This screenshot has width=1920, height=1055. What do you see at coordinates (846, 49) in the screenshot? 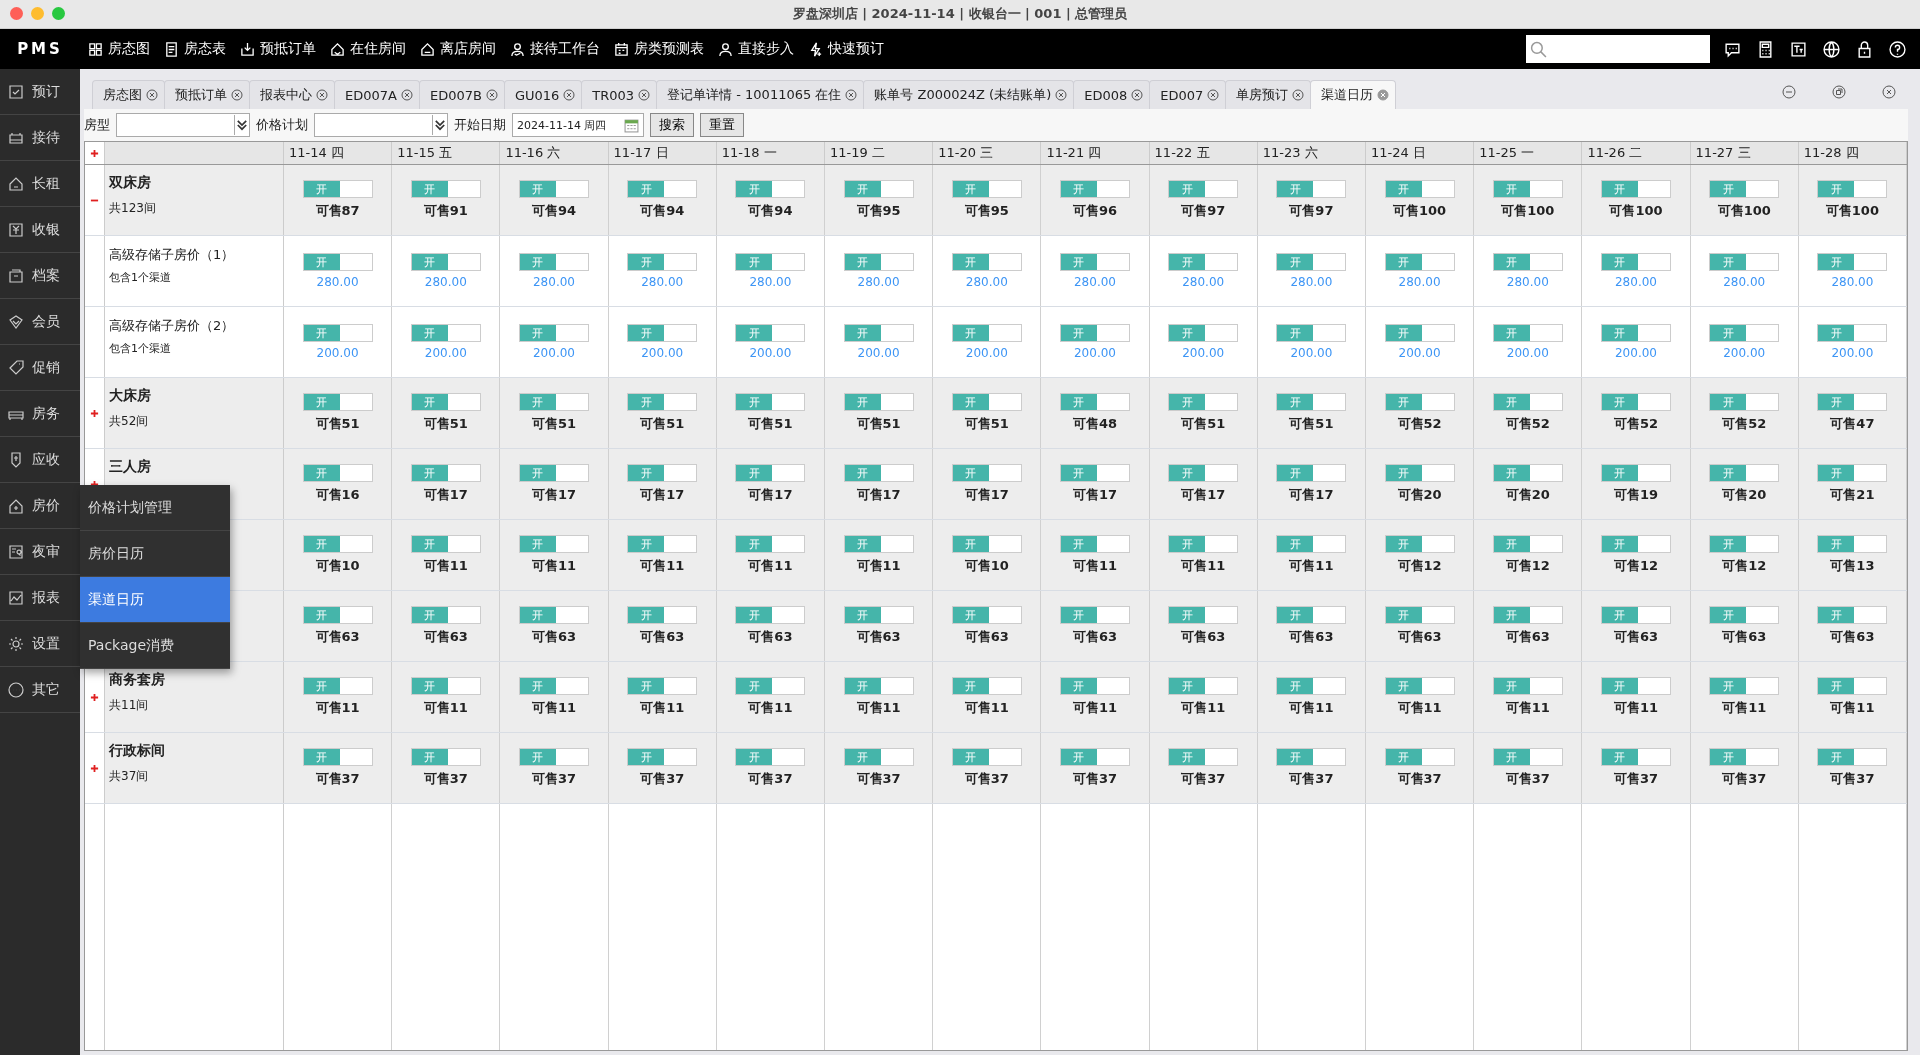
I see `nav-link: 快速预订` at bounding box center [846, 49].